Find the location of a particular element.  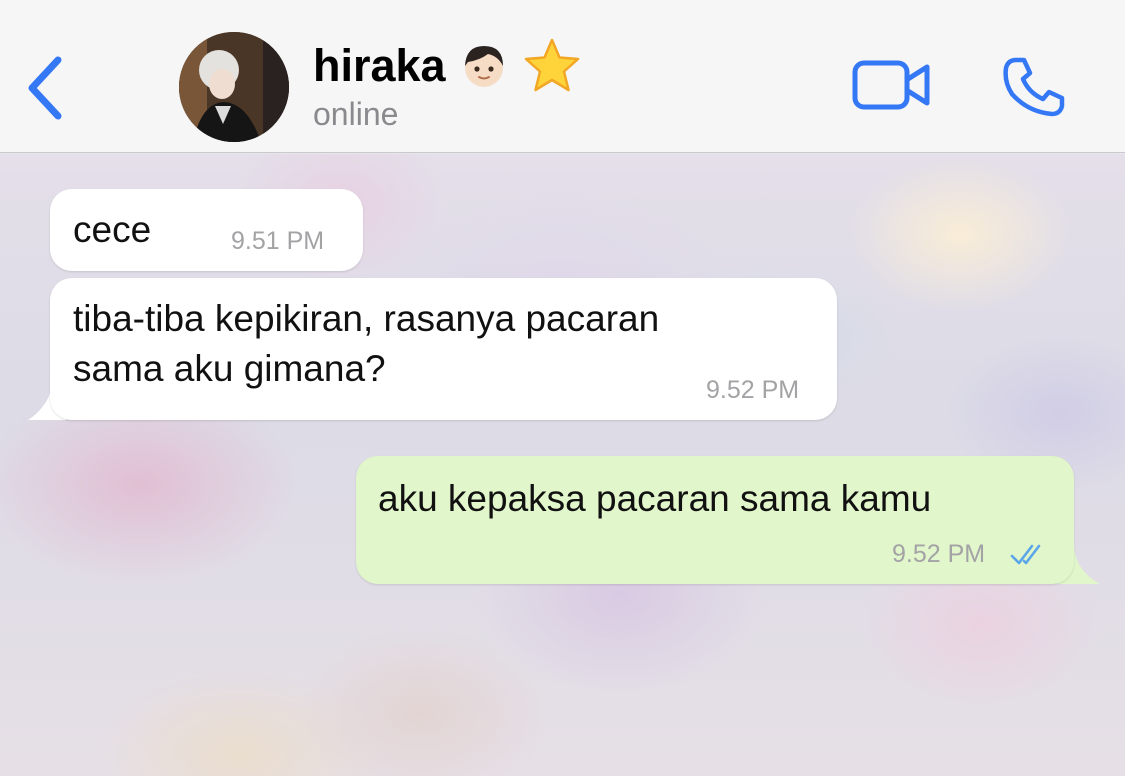

avatar-photo is located at coordinates (234, 87).